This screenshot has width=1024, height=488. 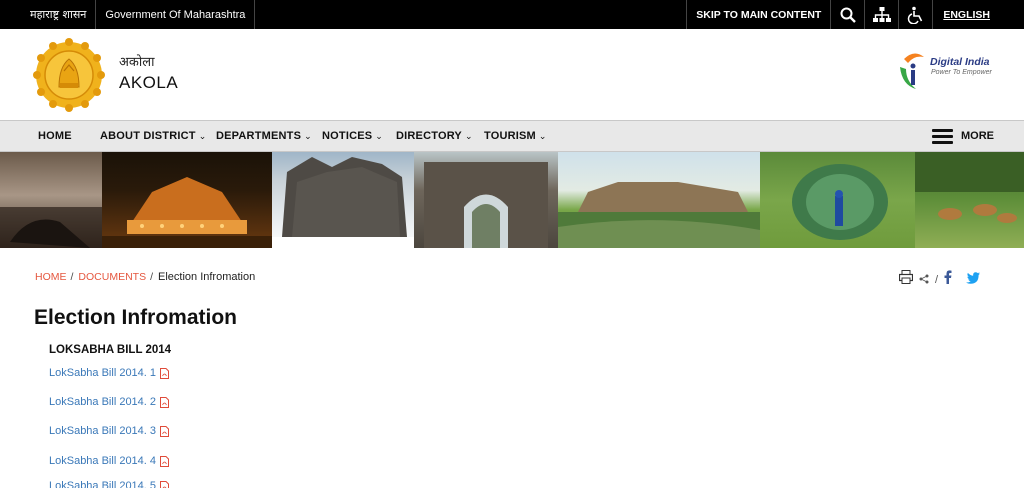 I want to click on breadcrumb: HOME / DOCUMENTS / Election Infromation, so click(x=145, y=277).